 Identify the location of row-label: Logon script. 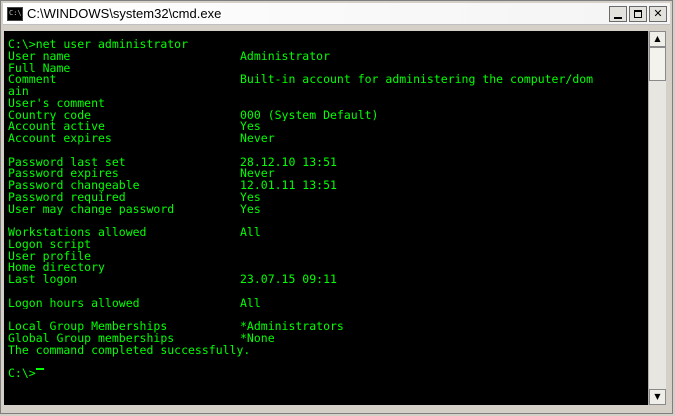
(50, 244).